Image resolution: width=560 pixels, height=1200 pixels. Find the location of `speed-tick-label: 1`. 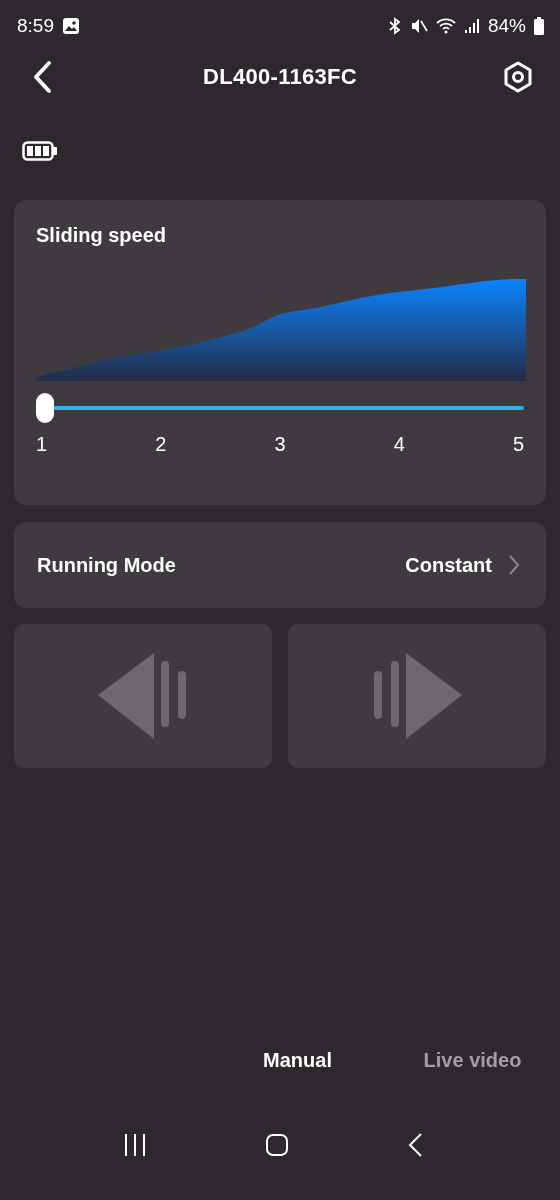

speed-tick-label: 1 is located at coordinates (42, 444).